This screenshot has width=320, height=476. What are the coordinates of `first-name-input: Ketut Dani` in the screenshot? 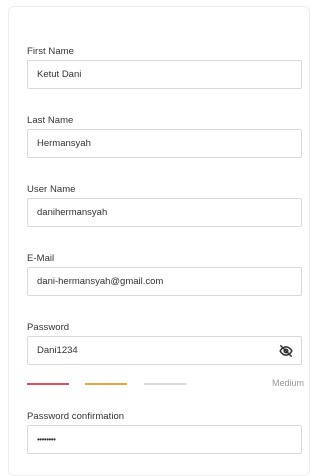 It's located at (164, 74).